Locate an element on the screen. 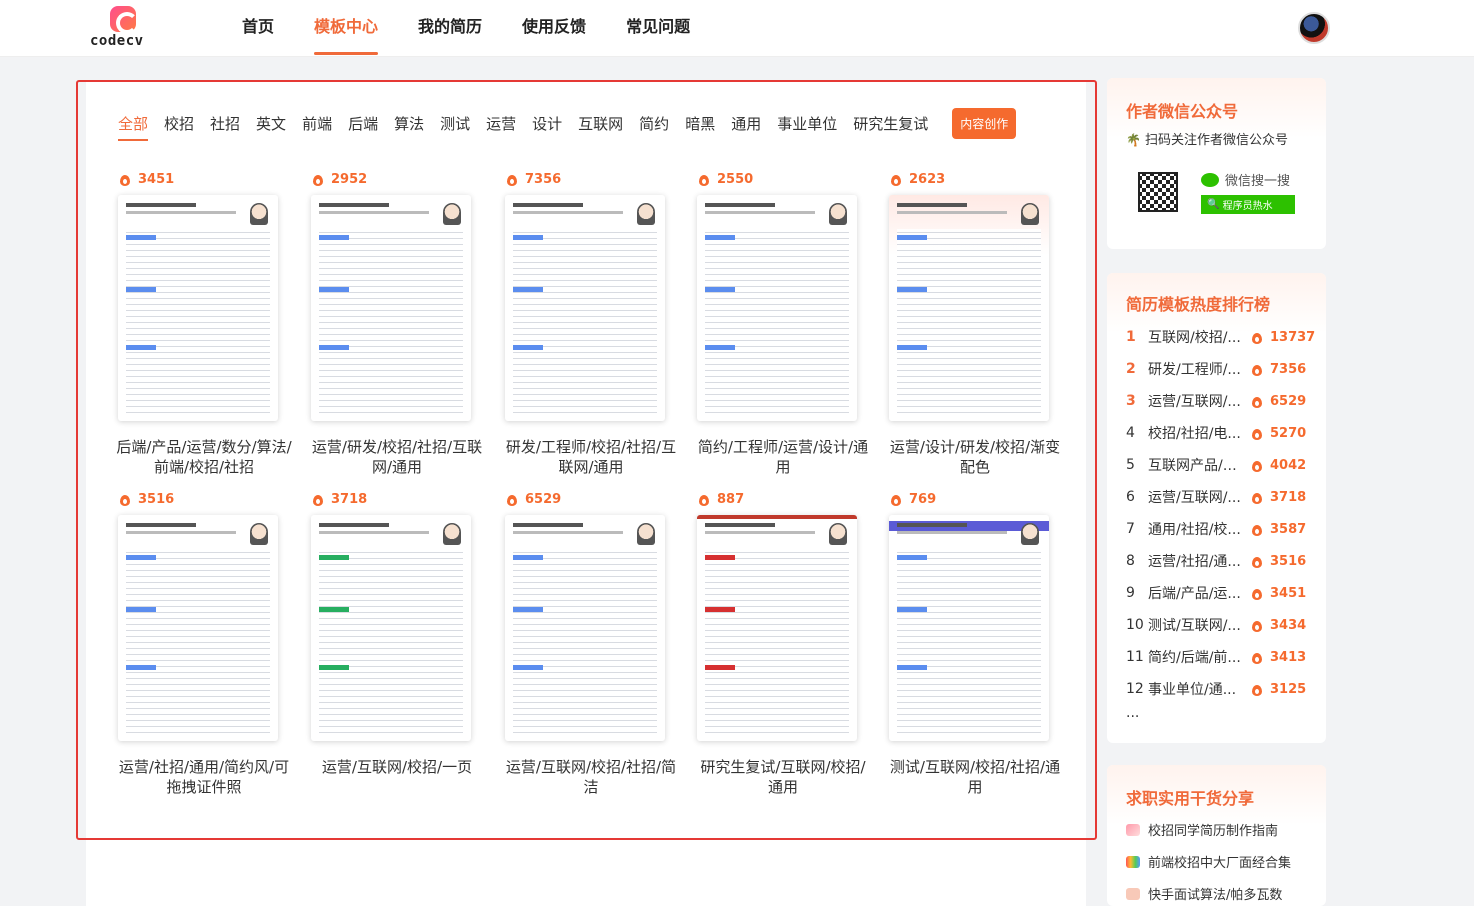  tab-general: 通用 is located at coordinates (746, 124).